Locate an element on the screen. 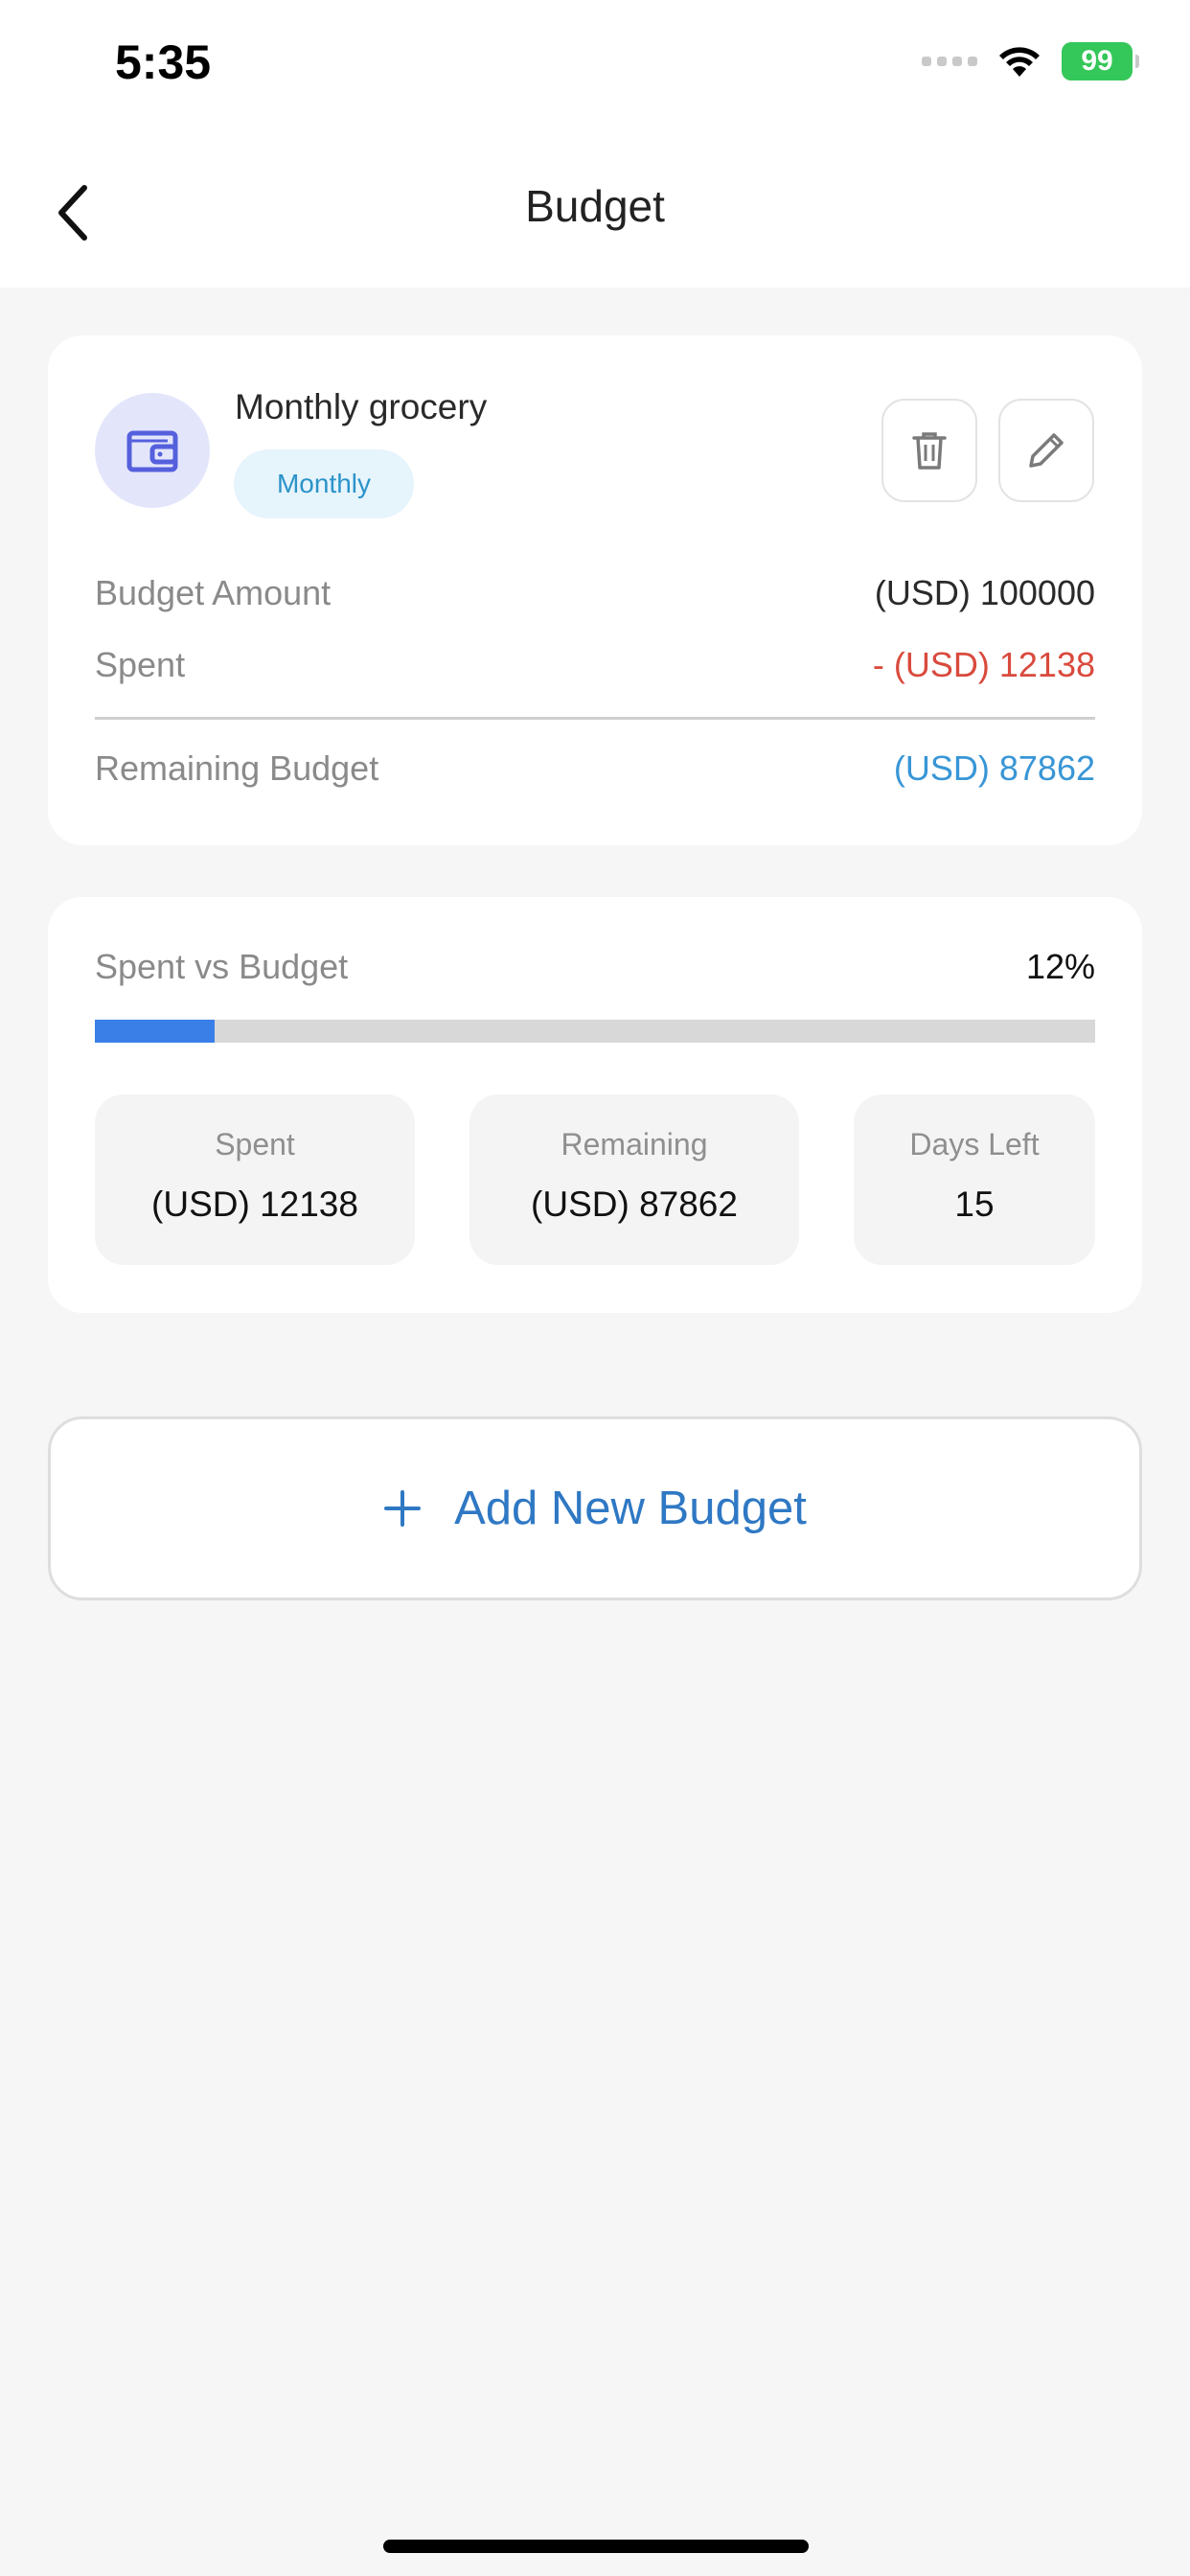 This screenshot has height=2576, width=1190. status-icons: 99 is located at coordinates (1031, 61).